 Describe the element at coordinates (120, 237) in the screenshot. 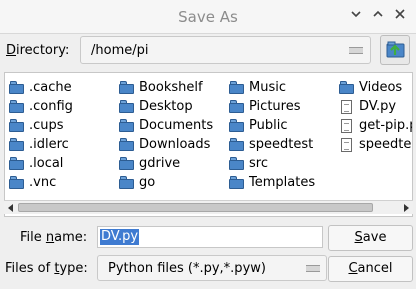

I see `file-name-value: DV.py` at that location.